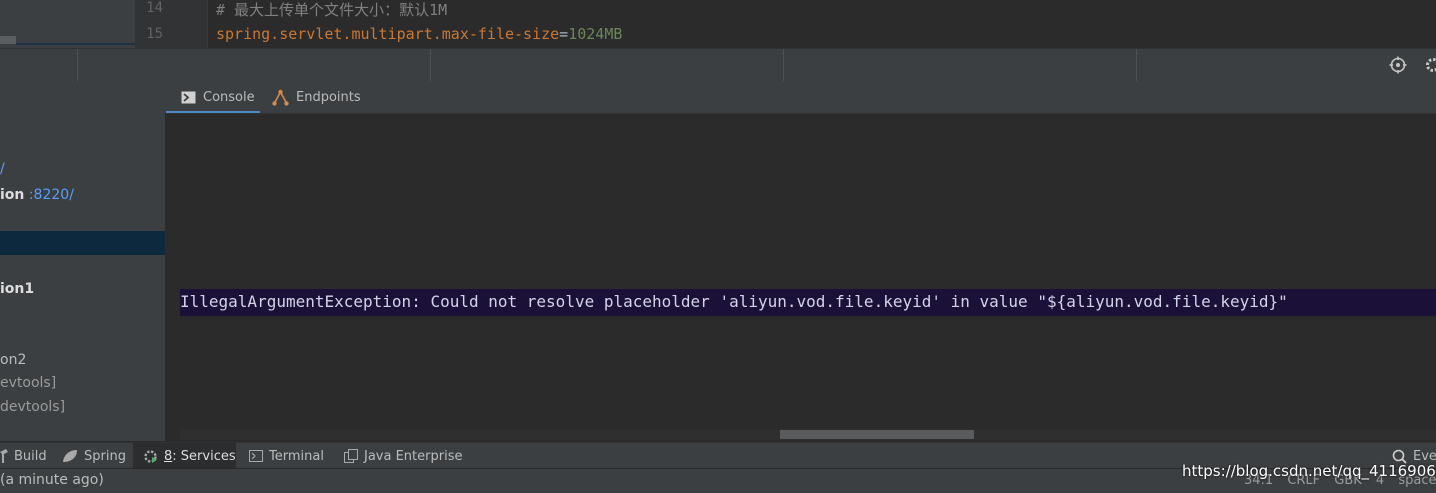 Image resolution: width=1436 pixels, height=493 pixels. Describe the element at coordinates (12, 195) in the screenshot. I see `tree-item-label: ion` at that location.